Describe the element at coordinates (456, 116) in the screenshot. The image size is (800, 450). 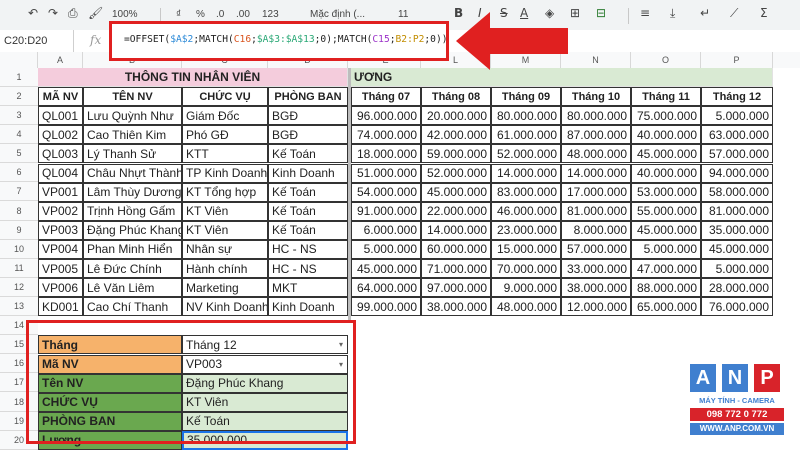
I see `cell: 20.000.000` at that location.